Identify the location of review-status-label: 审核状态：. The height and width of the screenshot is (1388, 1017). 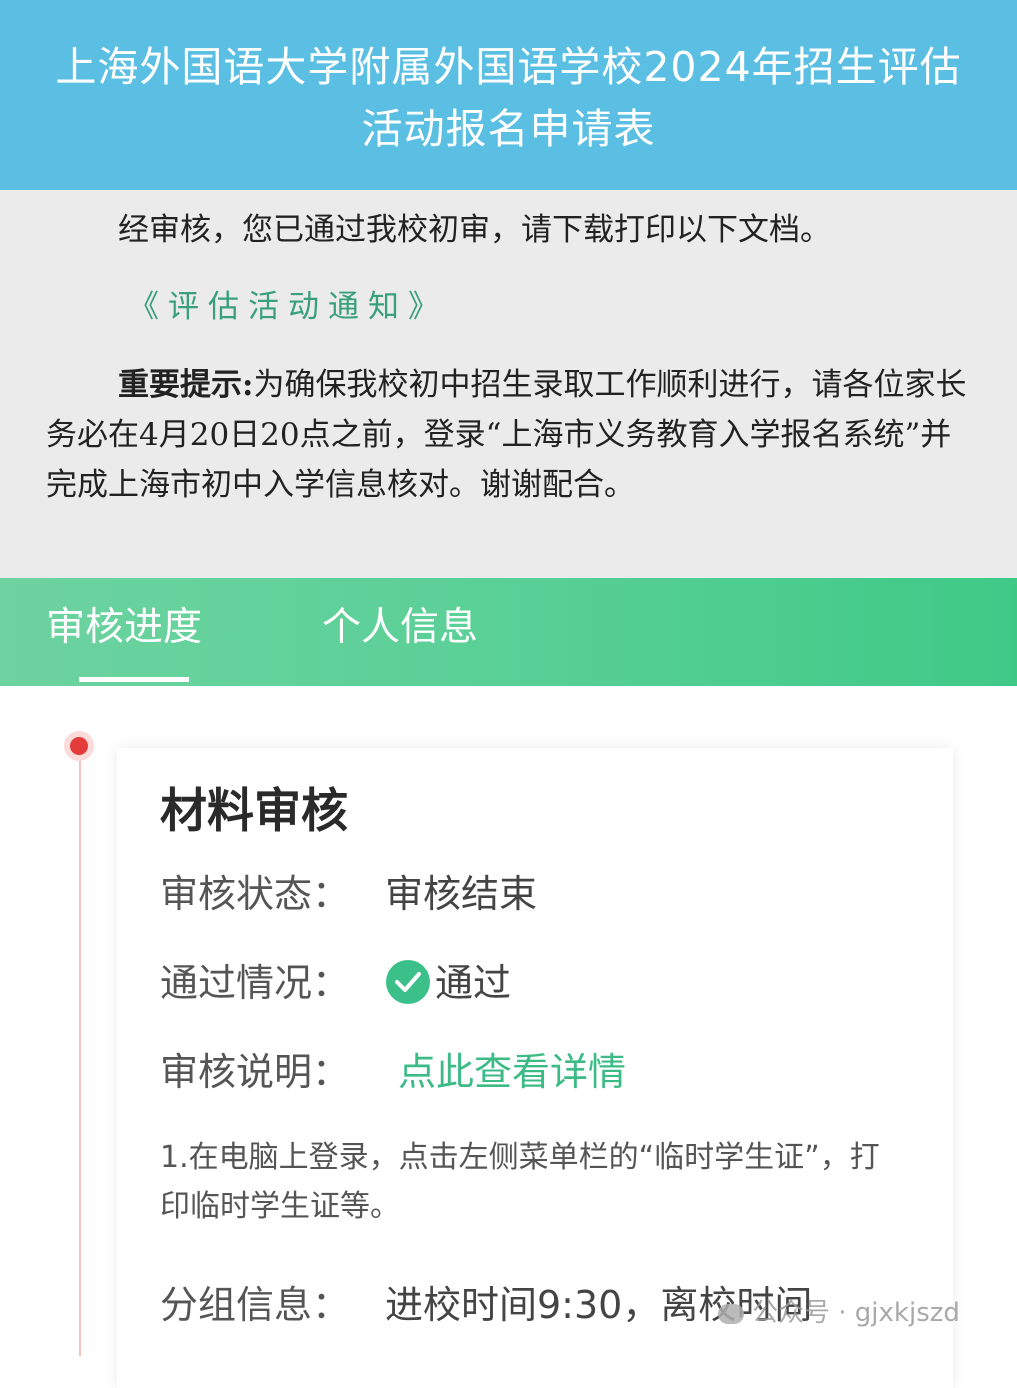
(255, 894).